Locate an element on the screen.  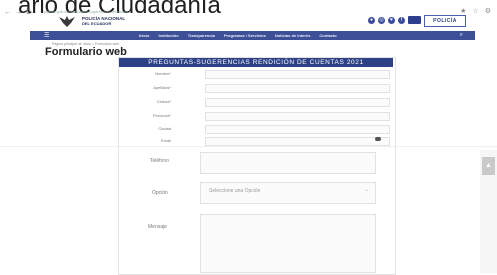
field-label: Apellidos* is located at coordinates (162, 87).